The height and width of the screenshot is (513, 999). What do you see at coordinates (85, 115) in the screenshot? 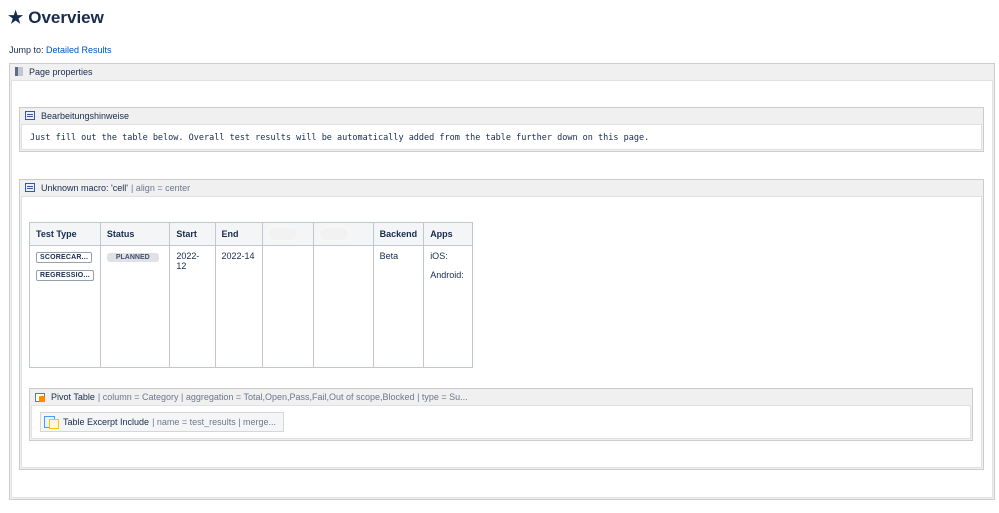
I see `hints-label: Bearbeitungshinweise` at bounding box center [85, 115].